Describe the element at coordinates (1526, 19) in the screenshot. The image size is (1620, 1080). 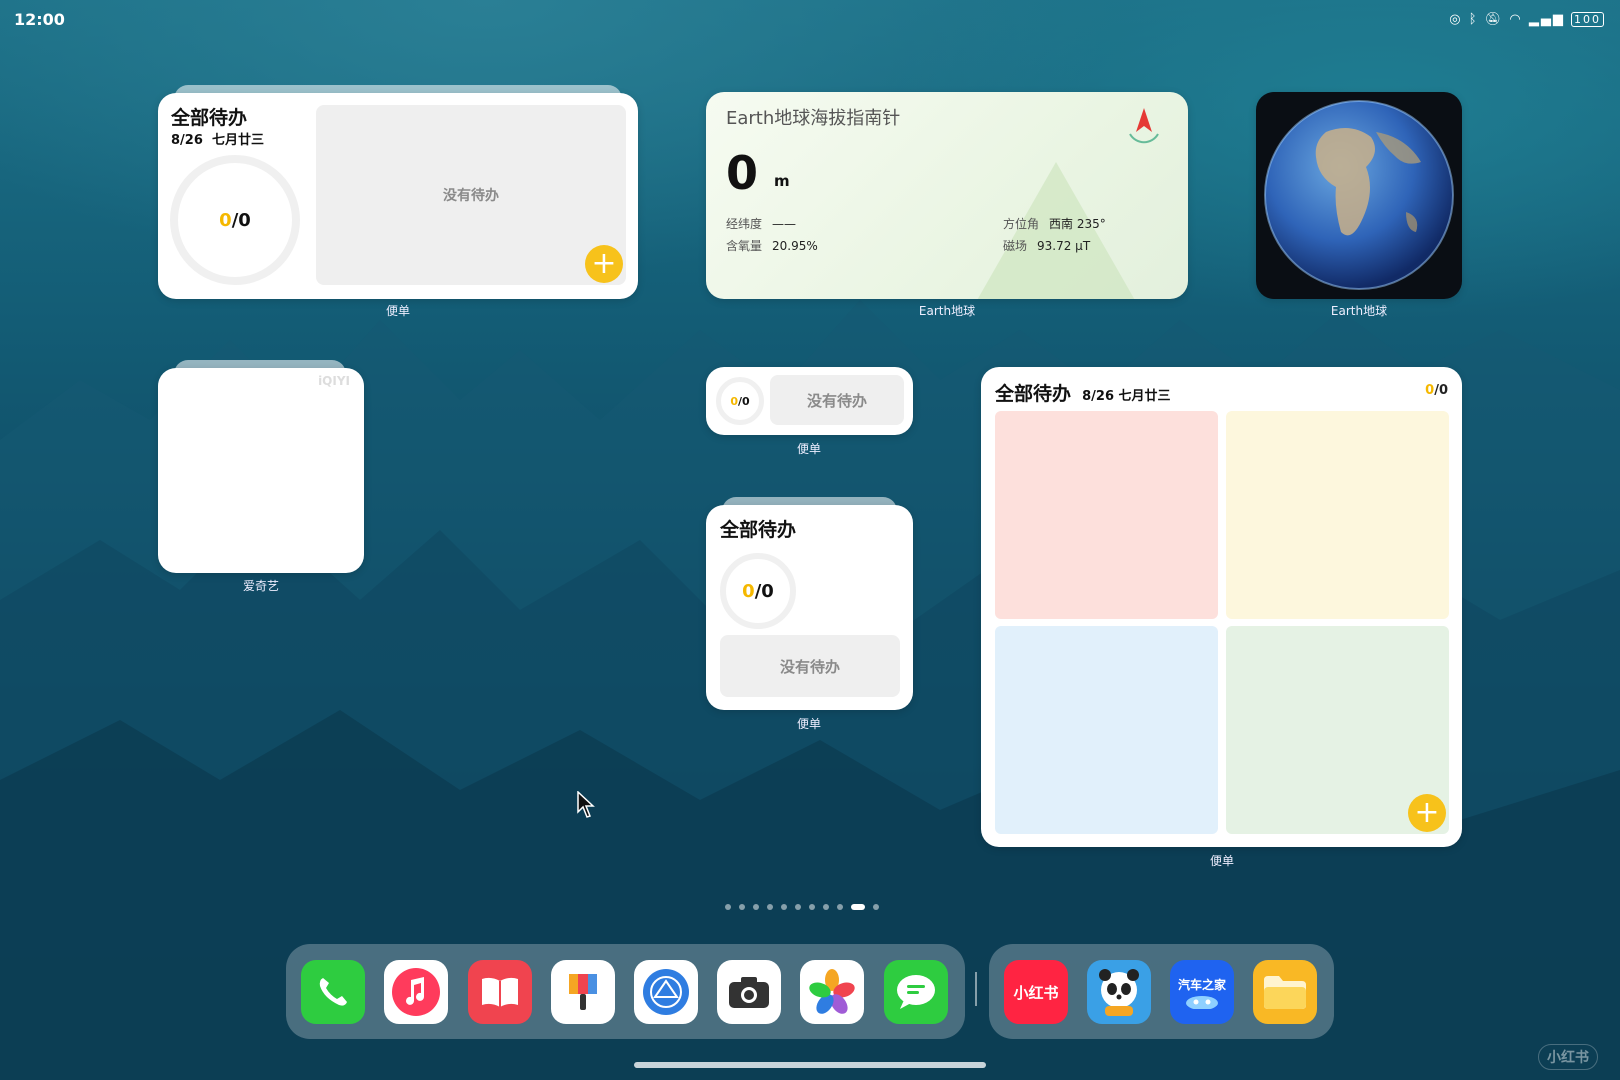
I see `status-icons: ◎ ᛒ 🔕︎ ◠ ▂▄▆ 100` at that location.